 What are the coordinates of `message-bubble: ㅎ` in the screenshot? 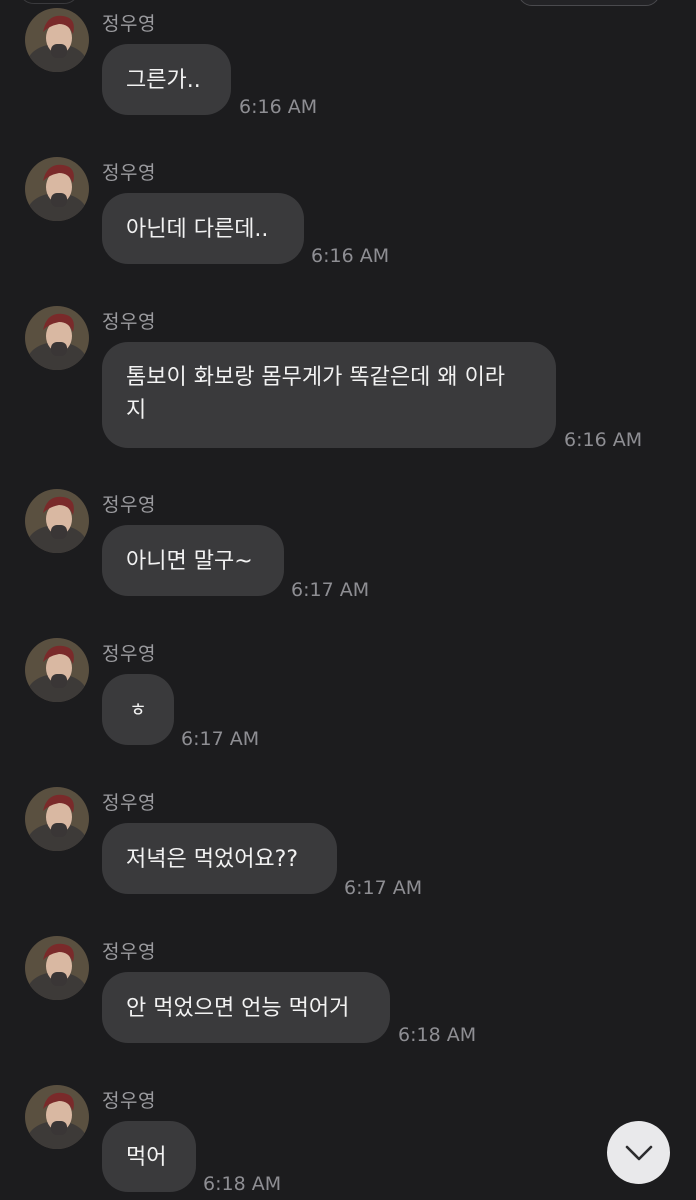 It's located at (138, 709).